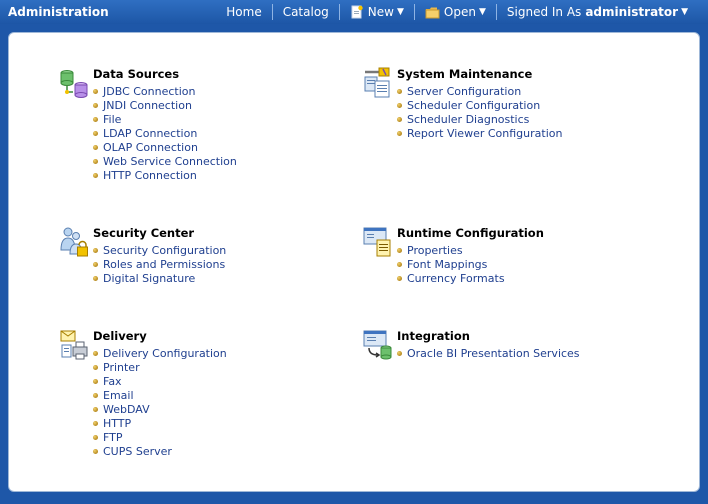 The image size is (708, 504). What do you see at coordinates (159, 250) in the screenshot?
I see `link-security-configuration: Security Configuration` at bounding box center [159, 250].